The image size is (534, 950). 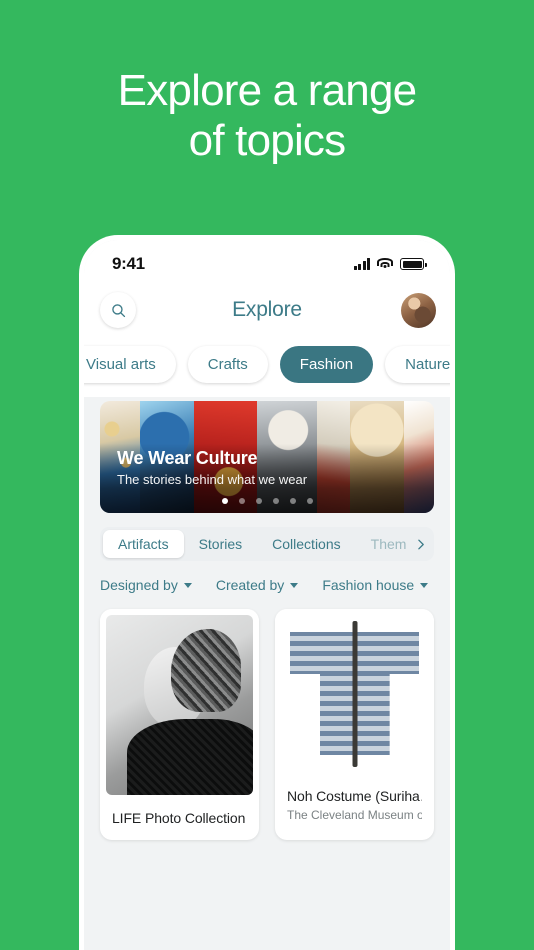 I want to click on tabs-next-button, so click(x=420, y=544).